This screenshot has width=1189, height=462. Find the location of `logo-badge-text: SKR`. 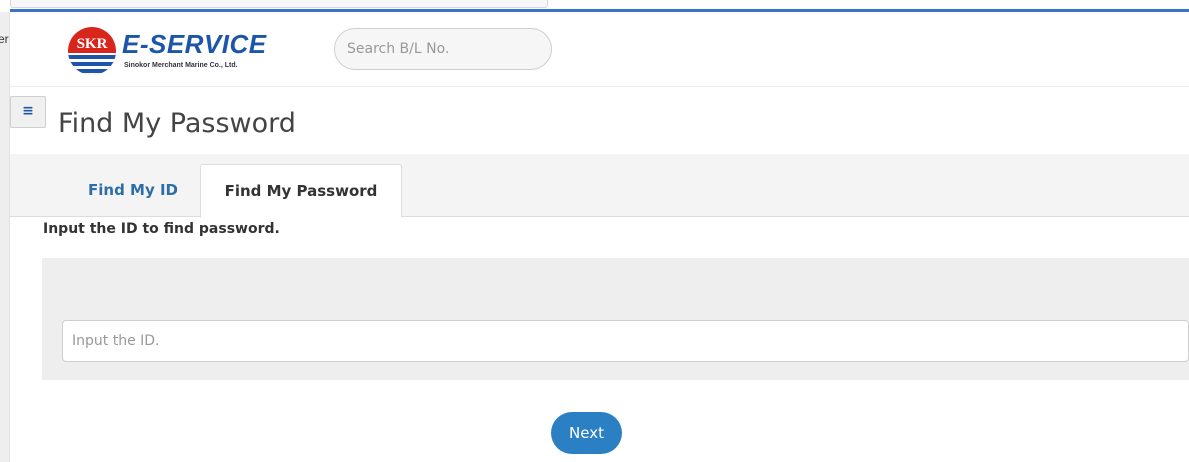

logo-badge-text: SKR is located at coordinates (92, 44).